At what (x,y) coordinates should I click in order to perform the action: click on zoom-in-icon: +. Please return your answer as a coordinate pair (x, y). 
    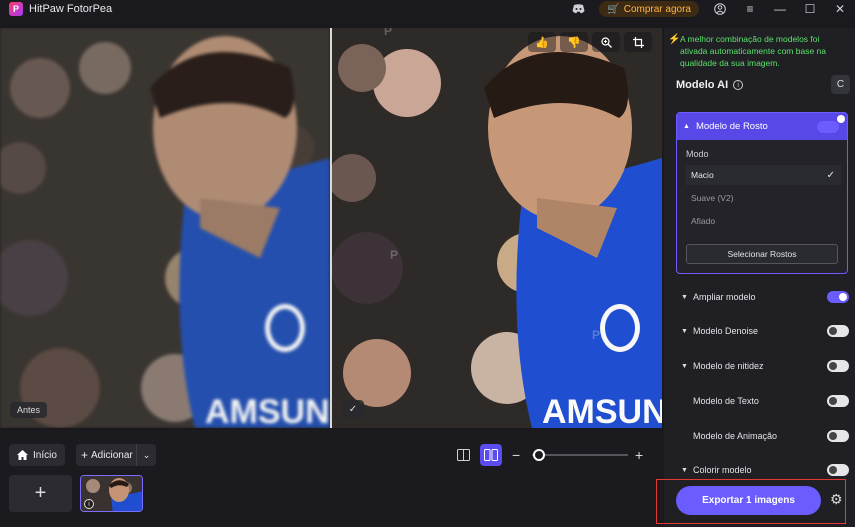
    Looking at the image, I should click on (639, 455).